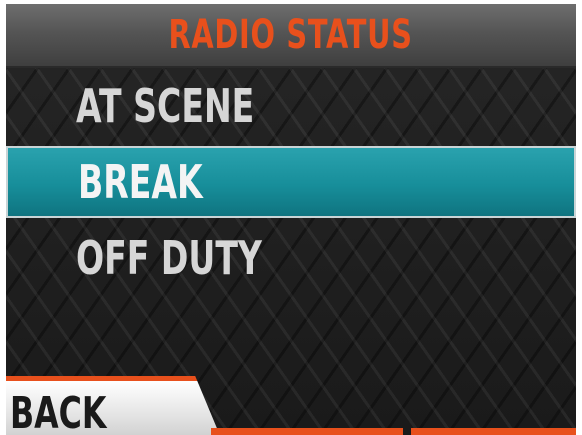 This screenshot has width=582, height=435. I want to click on menu-item-label: BREAK, so click(140, 182).